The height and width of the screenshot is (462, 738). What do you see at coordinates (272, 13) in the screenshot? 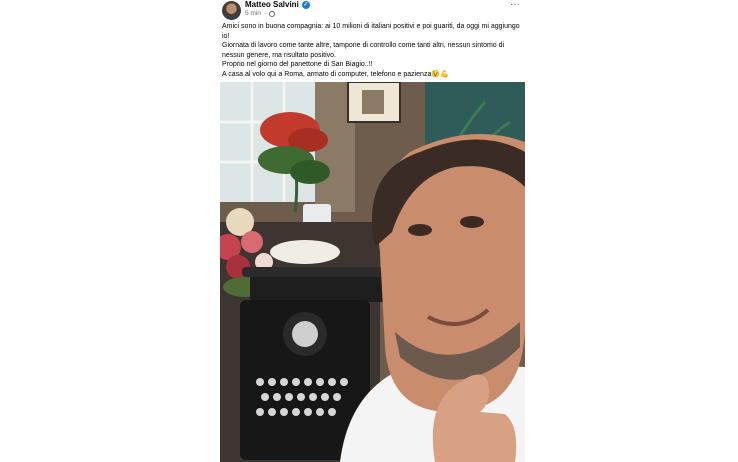
I see `globe-icon` at bounding box center [272, 13].